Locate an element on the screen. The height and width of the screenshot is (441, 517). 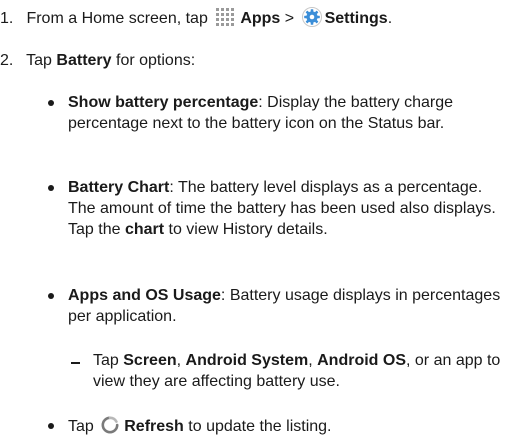
apps-grid-icon is located at coordinates (226, 17).